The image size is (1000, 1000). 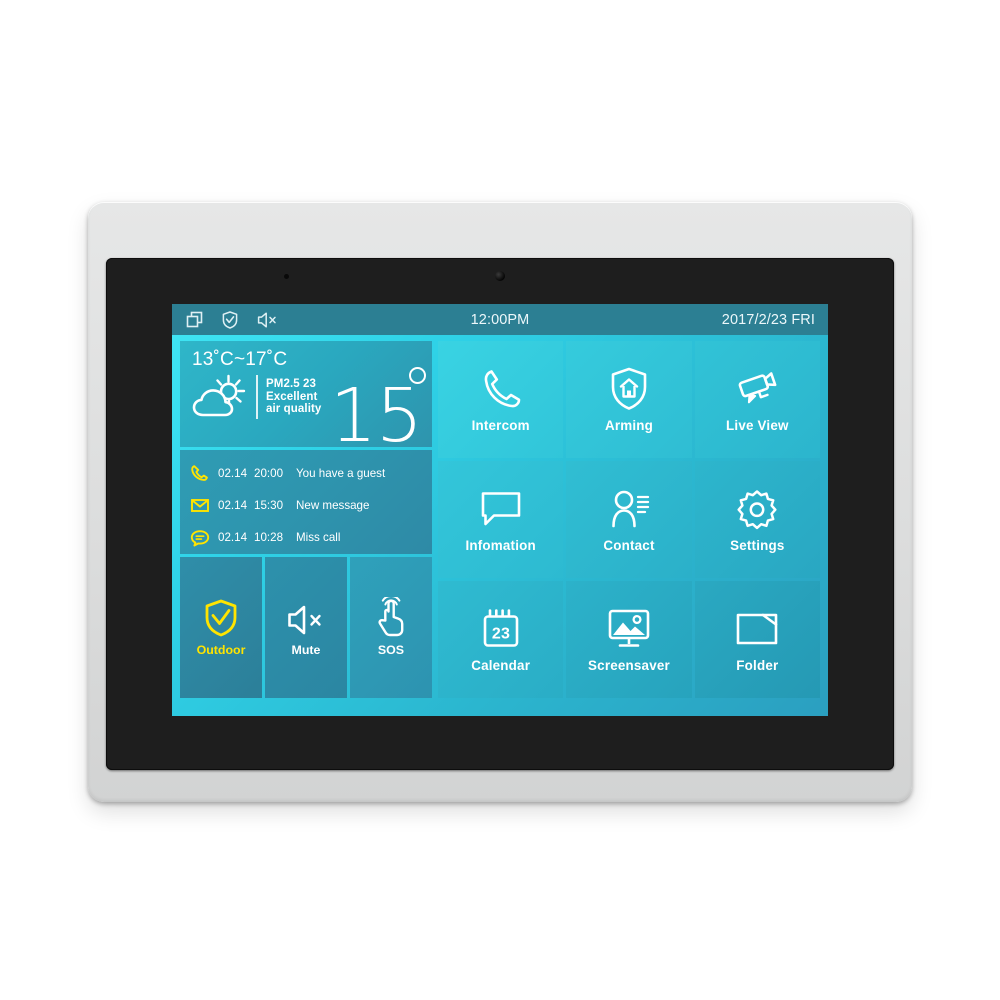 What do you see at coordinates (221, 397) in the screenshot?
I see `sun-behind-cloud-icon` at bounding box center [221, 397].